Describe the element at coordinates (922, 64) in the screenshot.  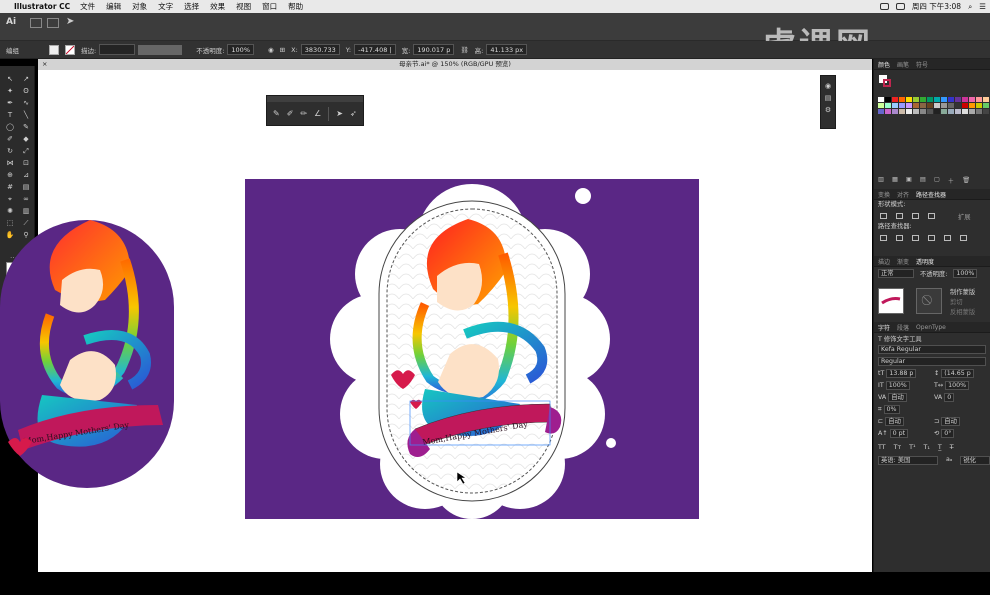
I see `tab-symbols: 符号` at that location.